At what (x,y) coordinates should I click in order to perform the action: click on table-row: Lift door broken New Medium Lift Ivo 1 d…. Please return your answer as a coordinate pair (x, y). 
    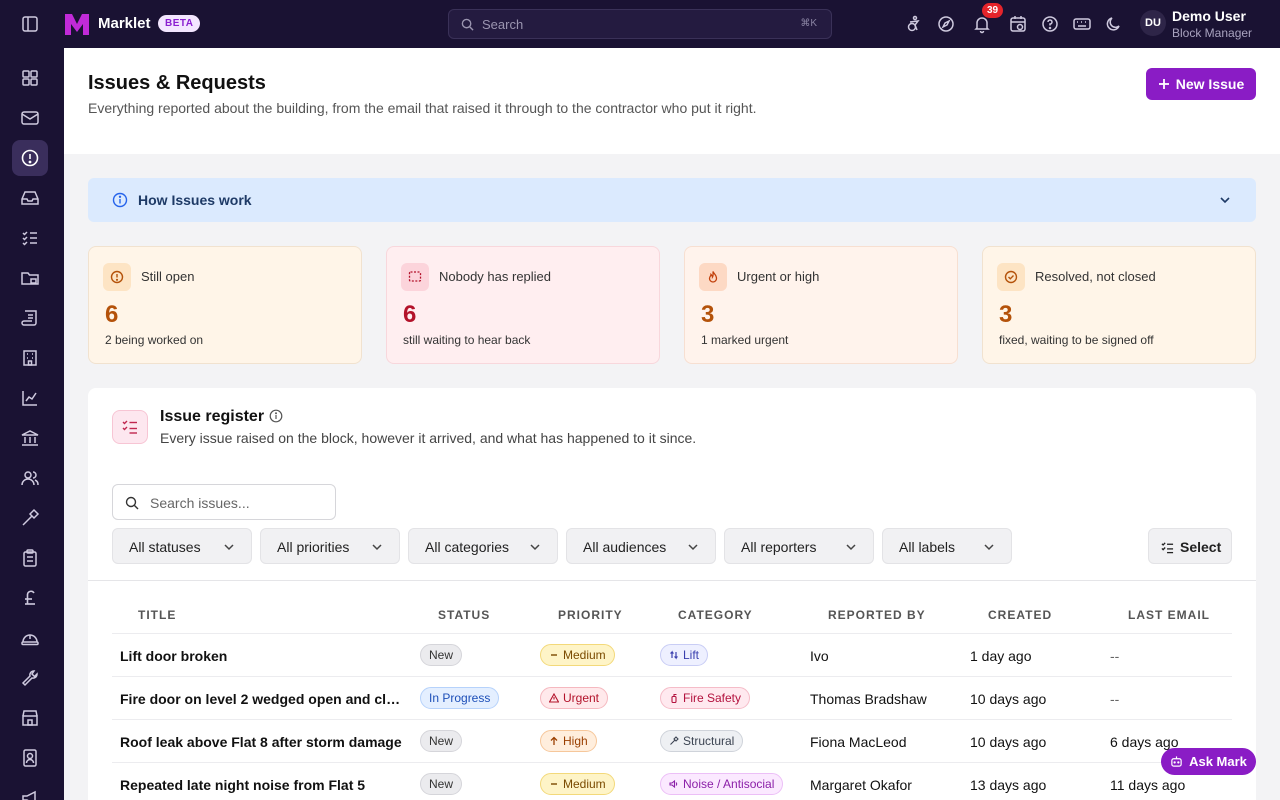
    Looking at the image, I should click on (672, 654).